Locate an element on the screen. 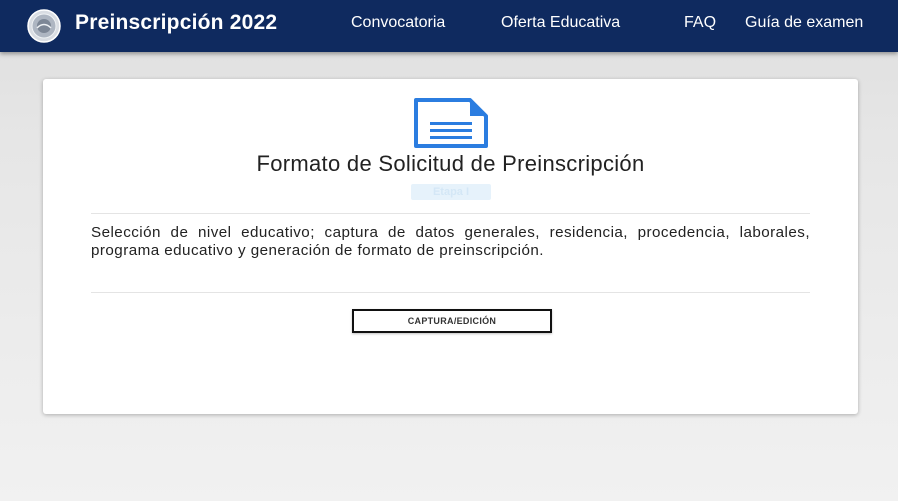  nav-link-faq: FAQ is located at coordinates (700, 23).